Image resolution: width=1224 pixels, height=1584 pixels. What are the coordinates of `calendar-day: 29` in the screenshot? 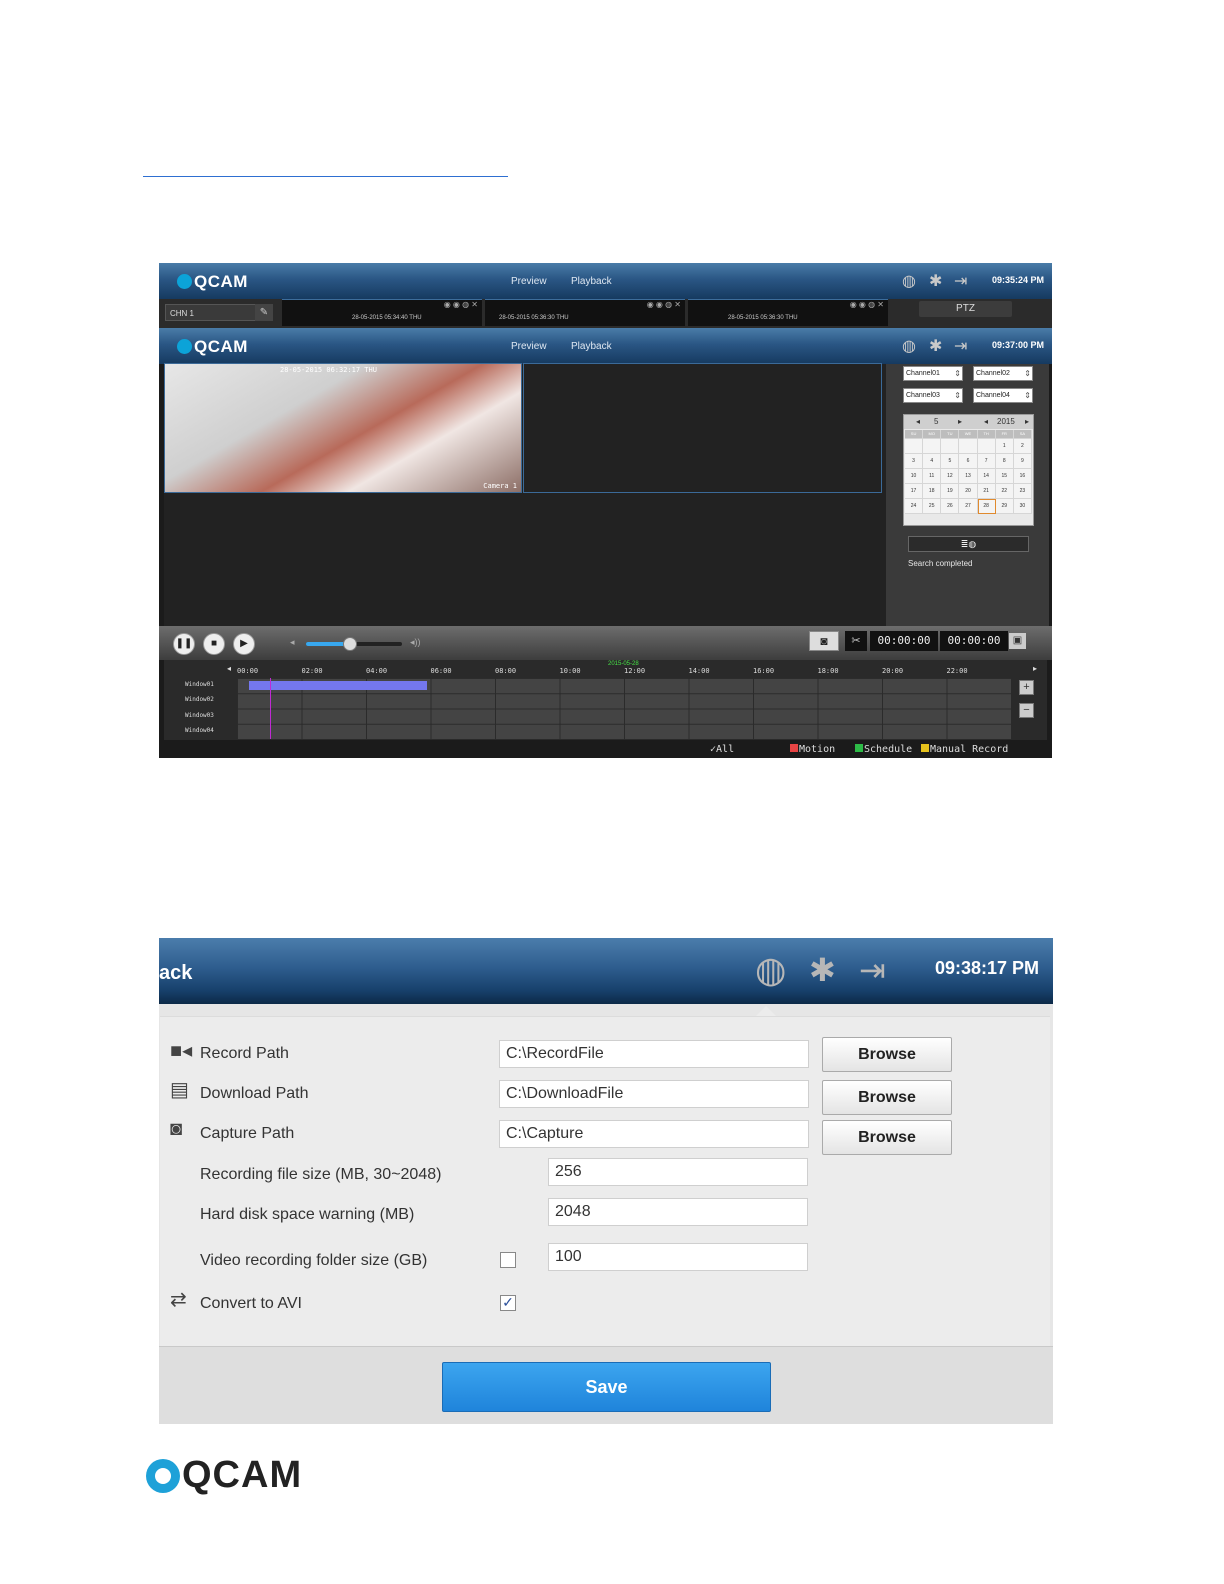 It's located at (1004, 506).